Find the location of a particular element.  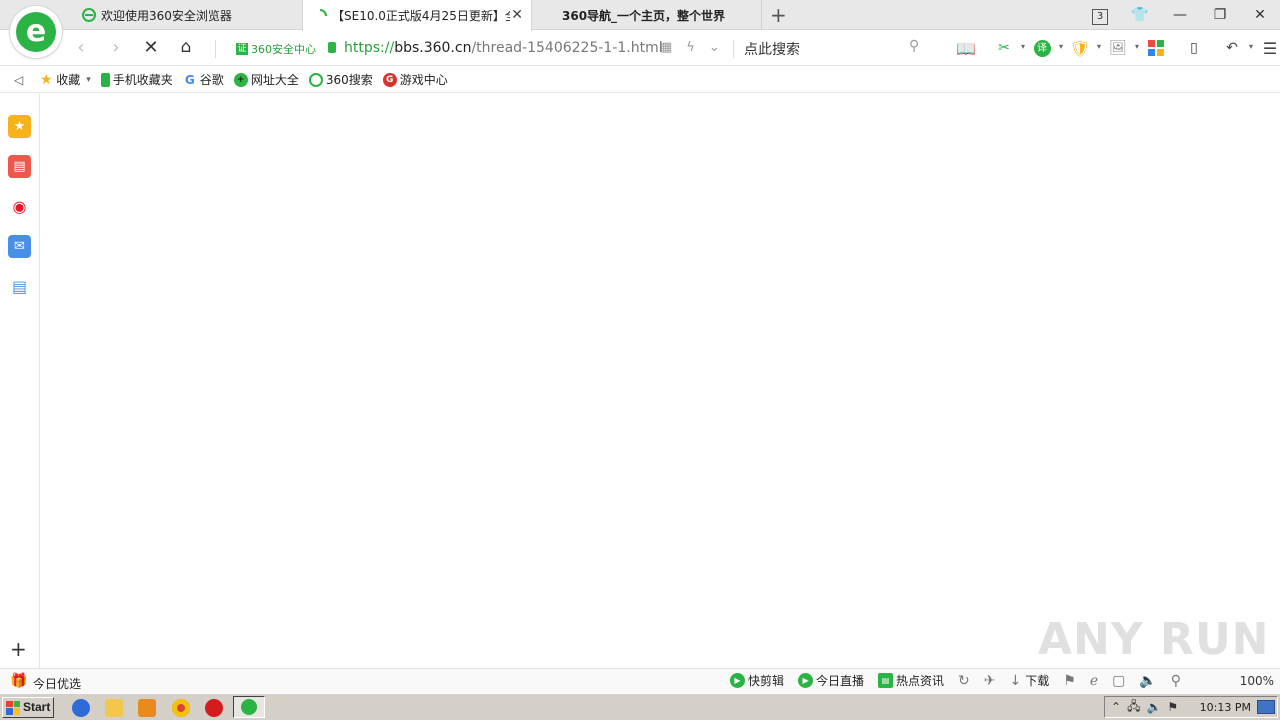

refresh-icon: ↻ is located at coordinates (964, 681).